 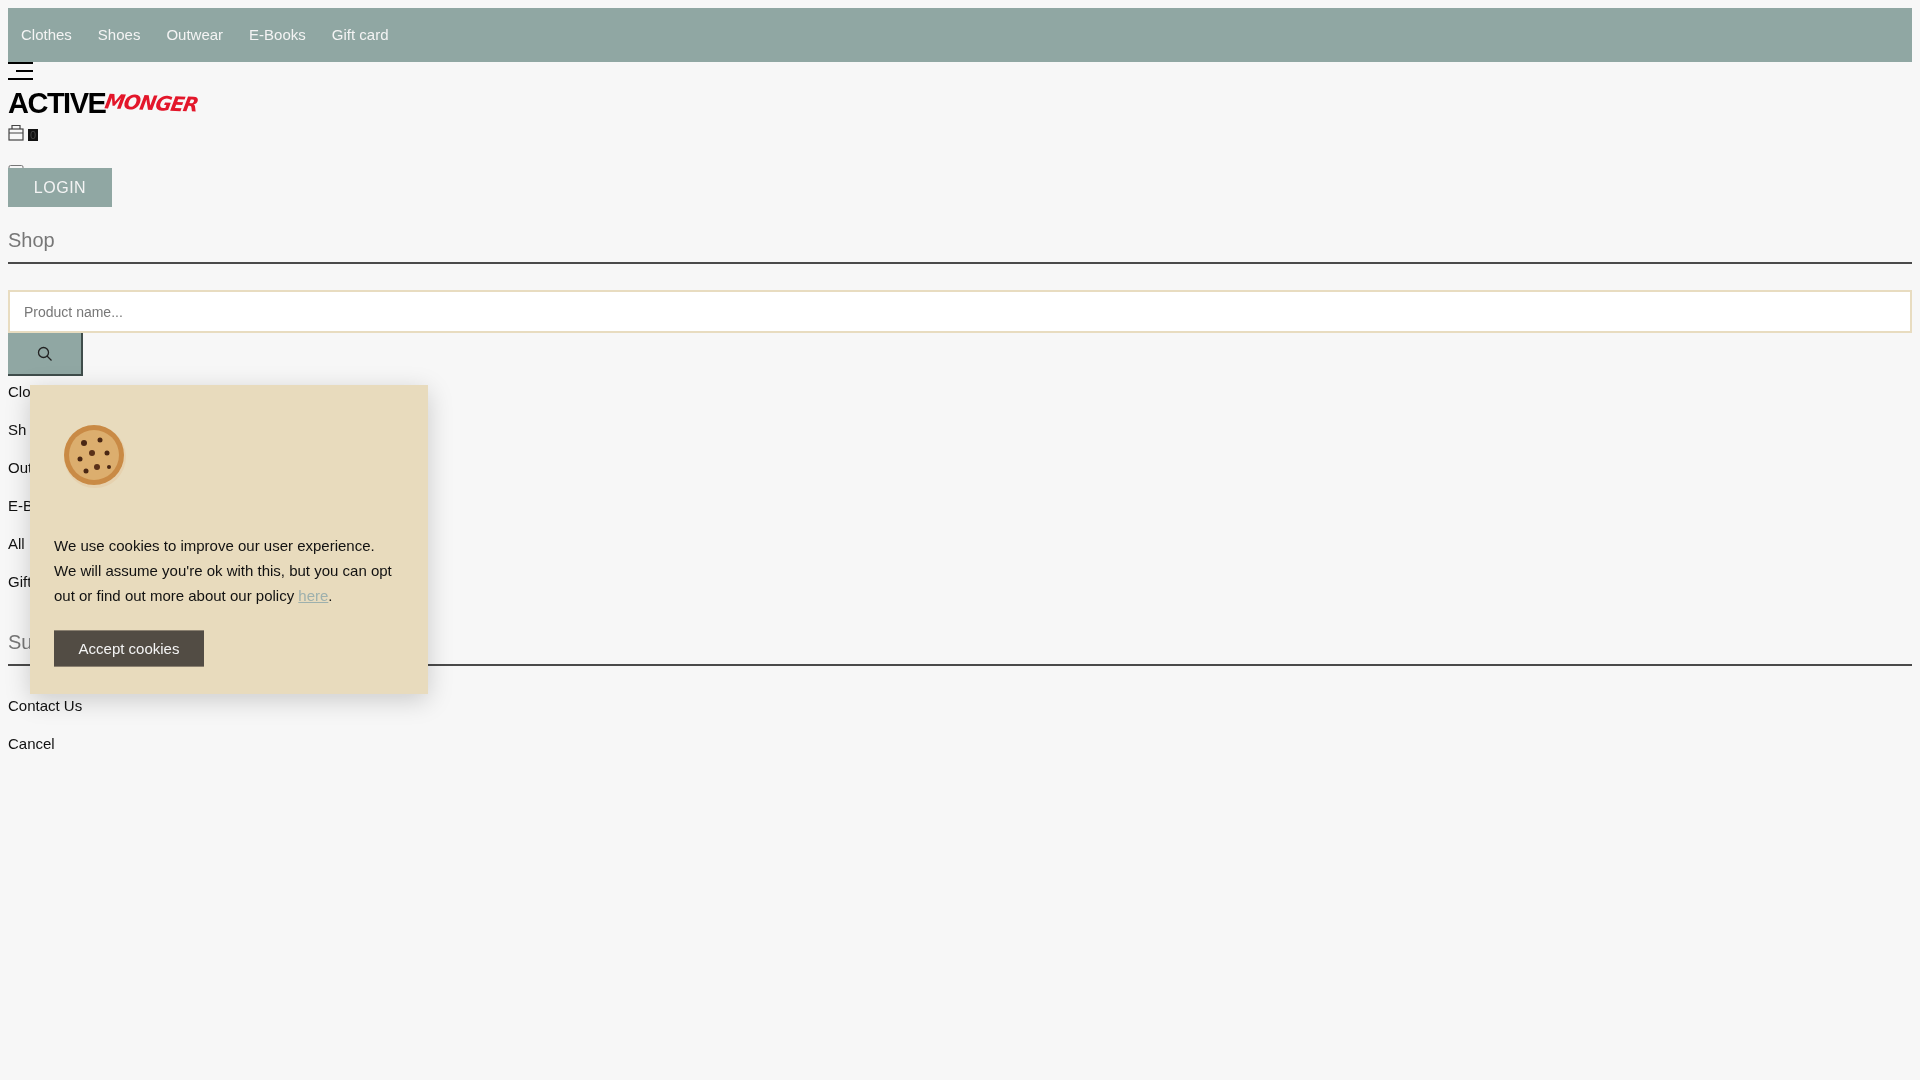 I want to click on logo: ACTIVEMONGER, so click(x=103, y=99).